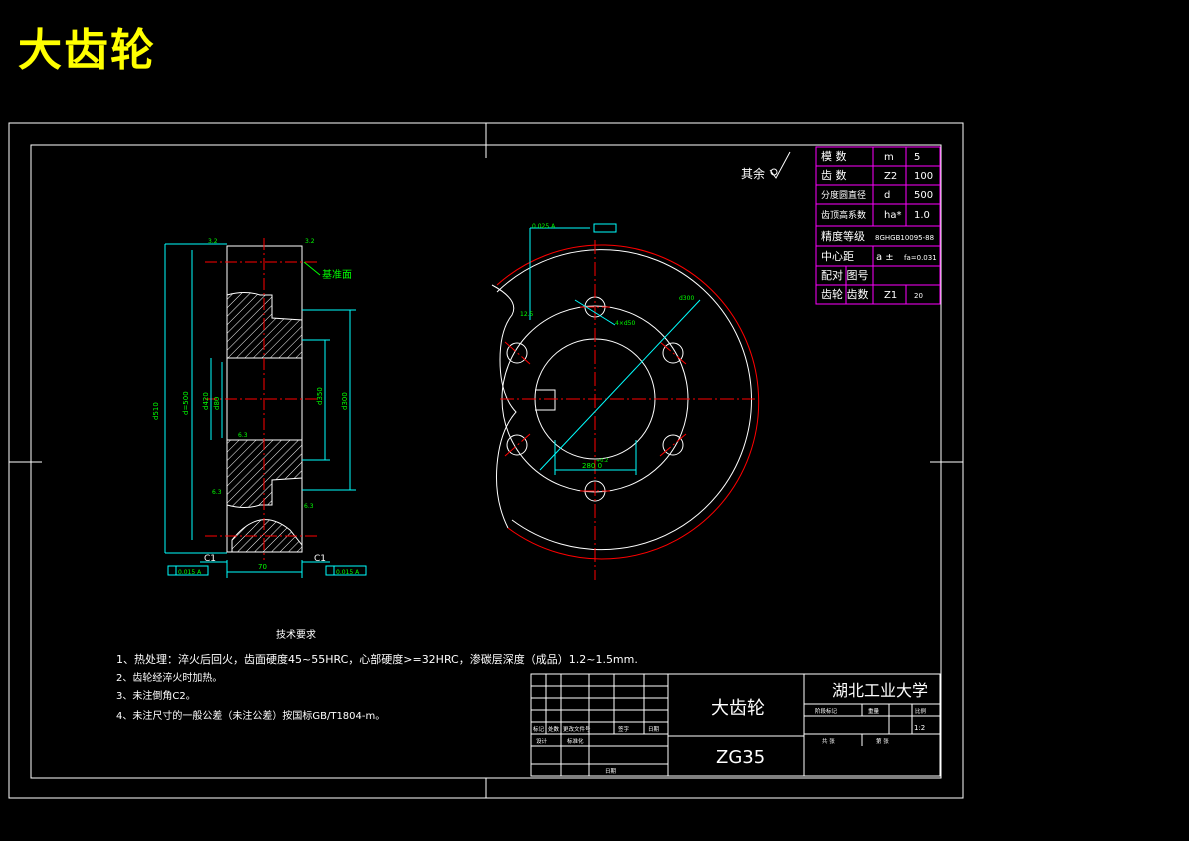 Image resolution: width=1189 pixels, height=841 pixels. What do you see at coordinates (345, 401) in the screenshot?
I see `dim-d5: d300` at bounding box center [345, 401].